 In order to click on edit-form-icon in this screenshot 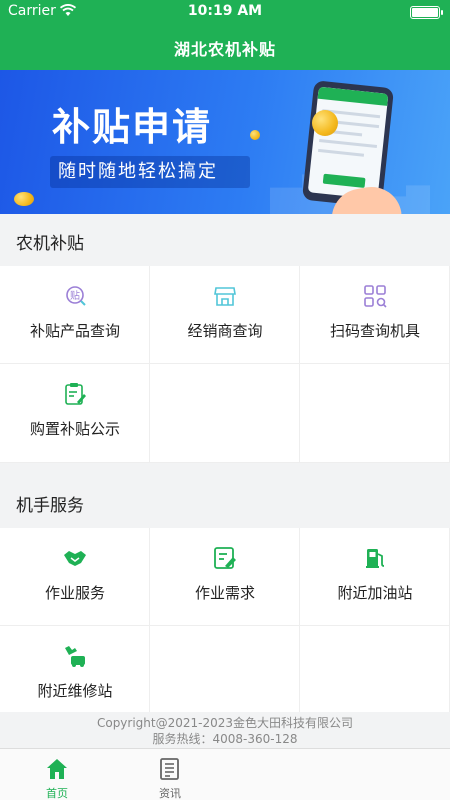, I will do `click(225, 558)`.